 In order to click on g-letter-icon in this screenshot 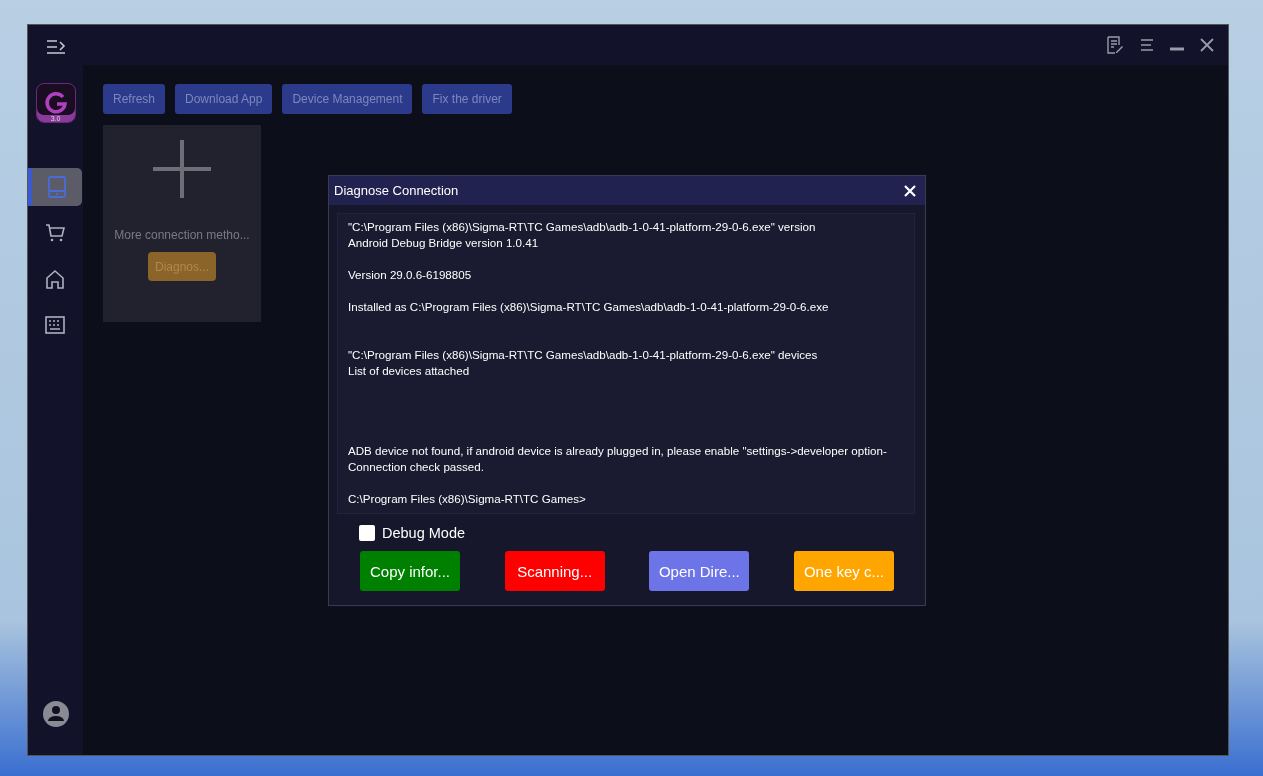, I will do `click(55, 103)`.